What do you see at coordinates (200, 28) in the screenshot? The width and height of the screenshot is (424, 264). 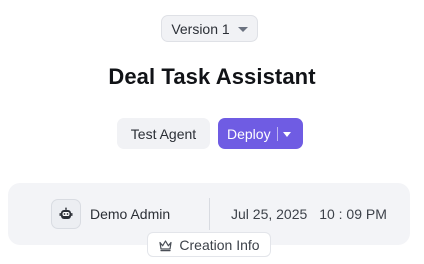 I see `version-label: Version 1` at bounding box center [200, 28].